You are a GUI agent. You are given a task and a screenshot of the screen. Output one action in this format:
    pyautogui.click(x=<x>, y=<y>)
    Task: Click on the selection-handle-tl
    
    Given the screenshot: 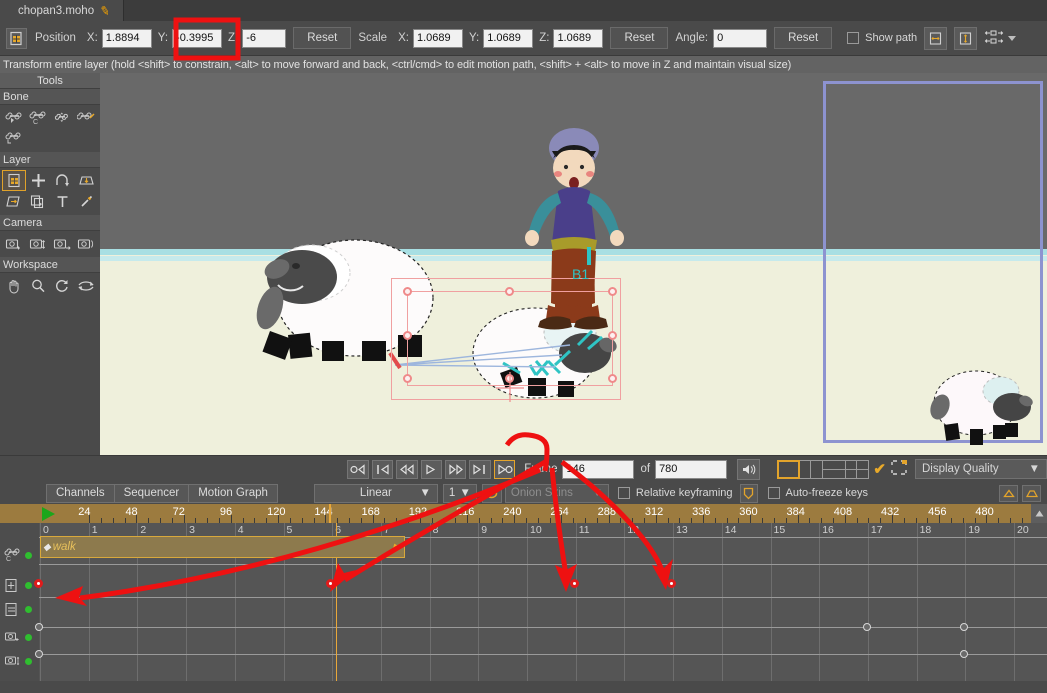 What is the action you would take?
    pyautogui.click(x=407, y=291)
    